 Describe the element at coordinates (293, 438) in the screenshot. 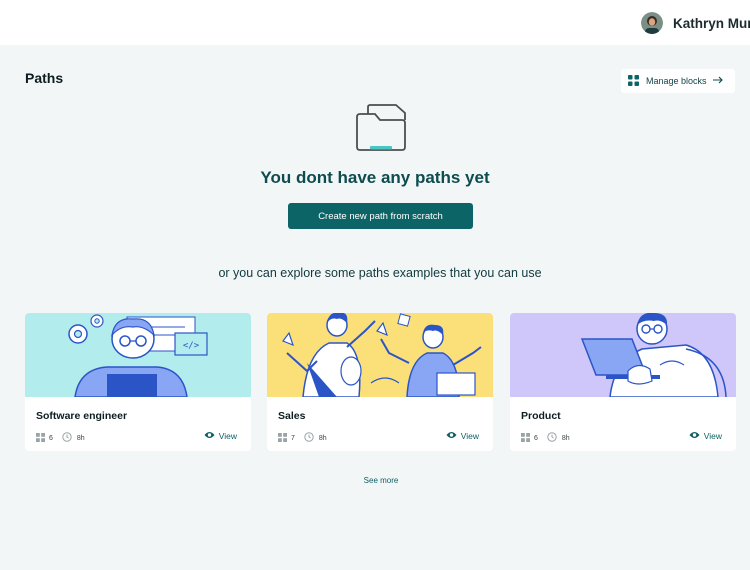

I see `blocks-count: 7` at that location.